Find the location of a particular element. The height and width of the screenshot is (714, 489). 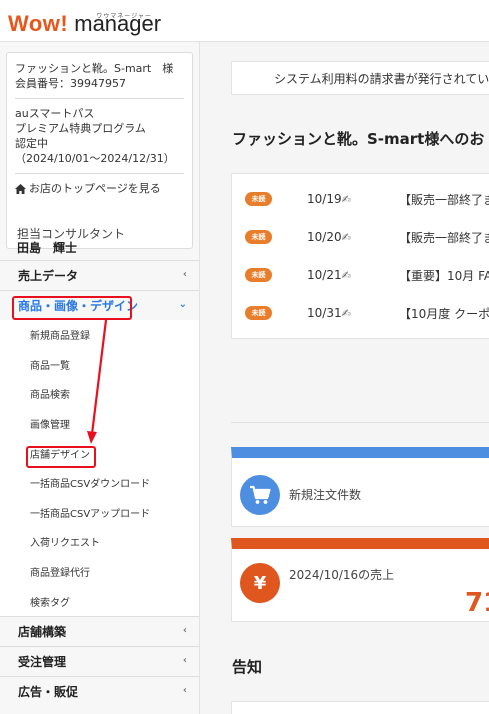

program-status: 認定中 is located at coordinates (31, 143).